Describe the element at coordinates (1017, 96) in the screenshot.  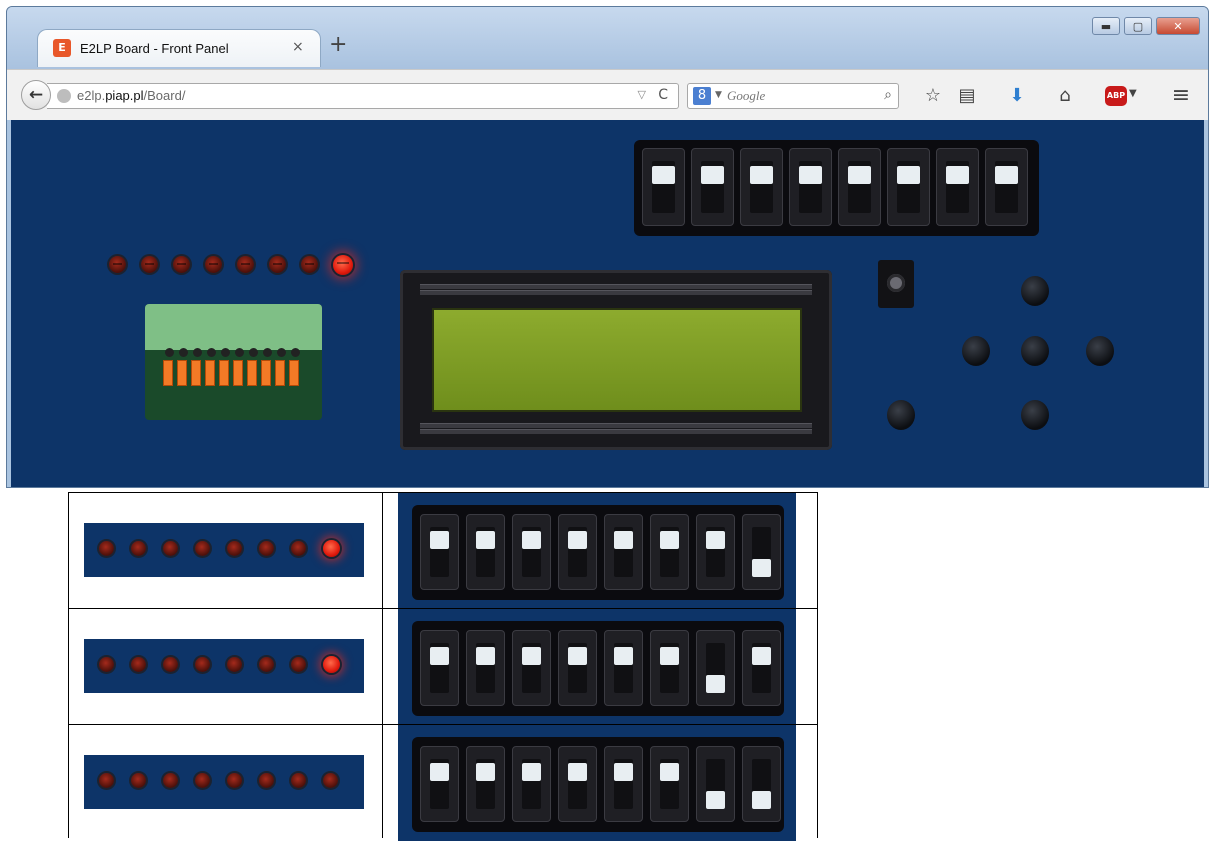
I see `download-icon: ⬇` at that location.